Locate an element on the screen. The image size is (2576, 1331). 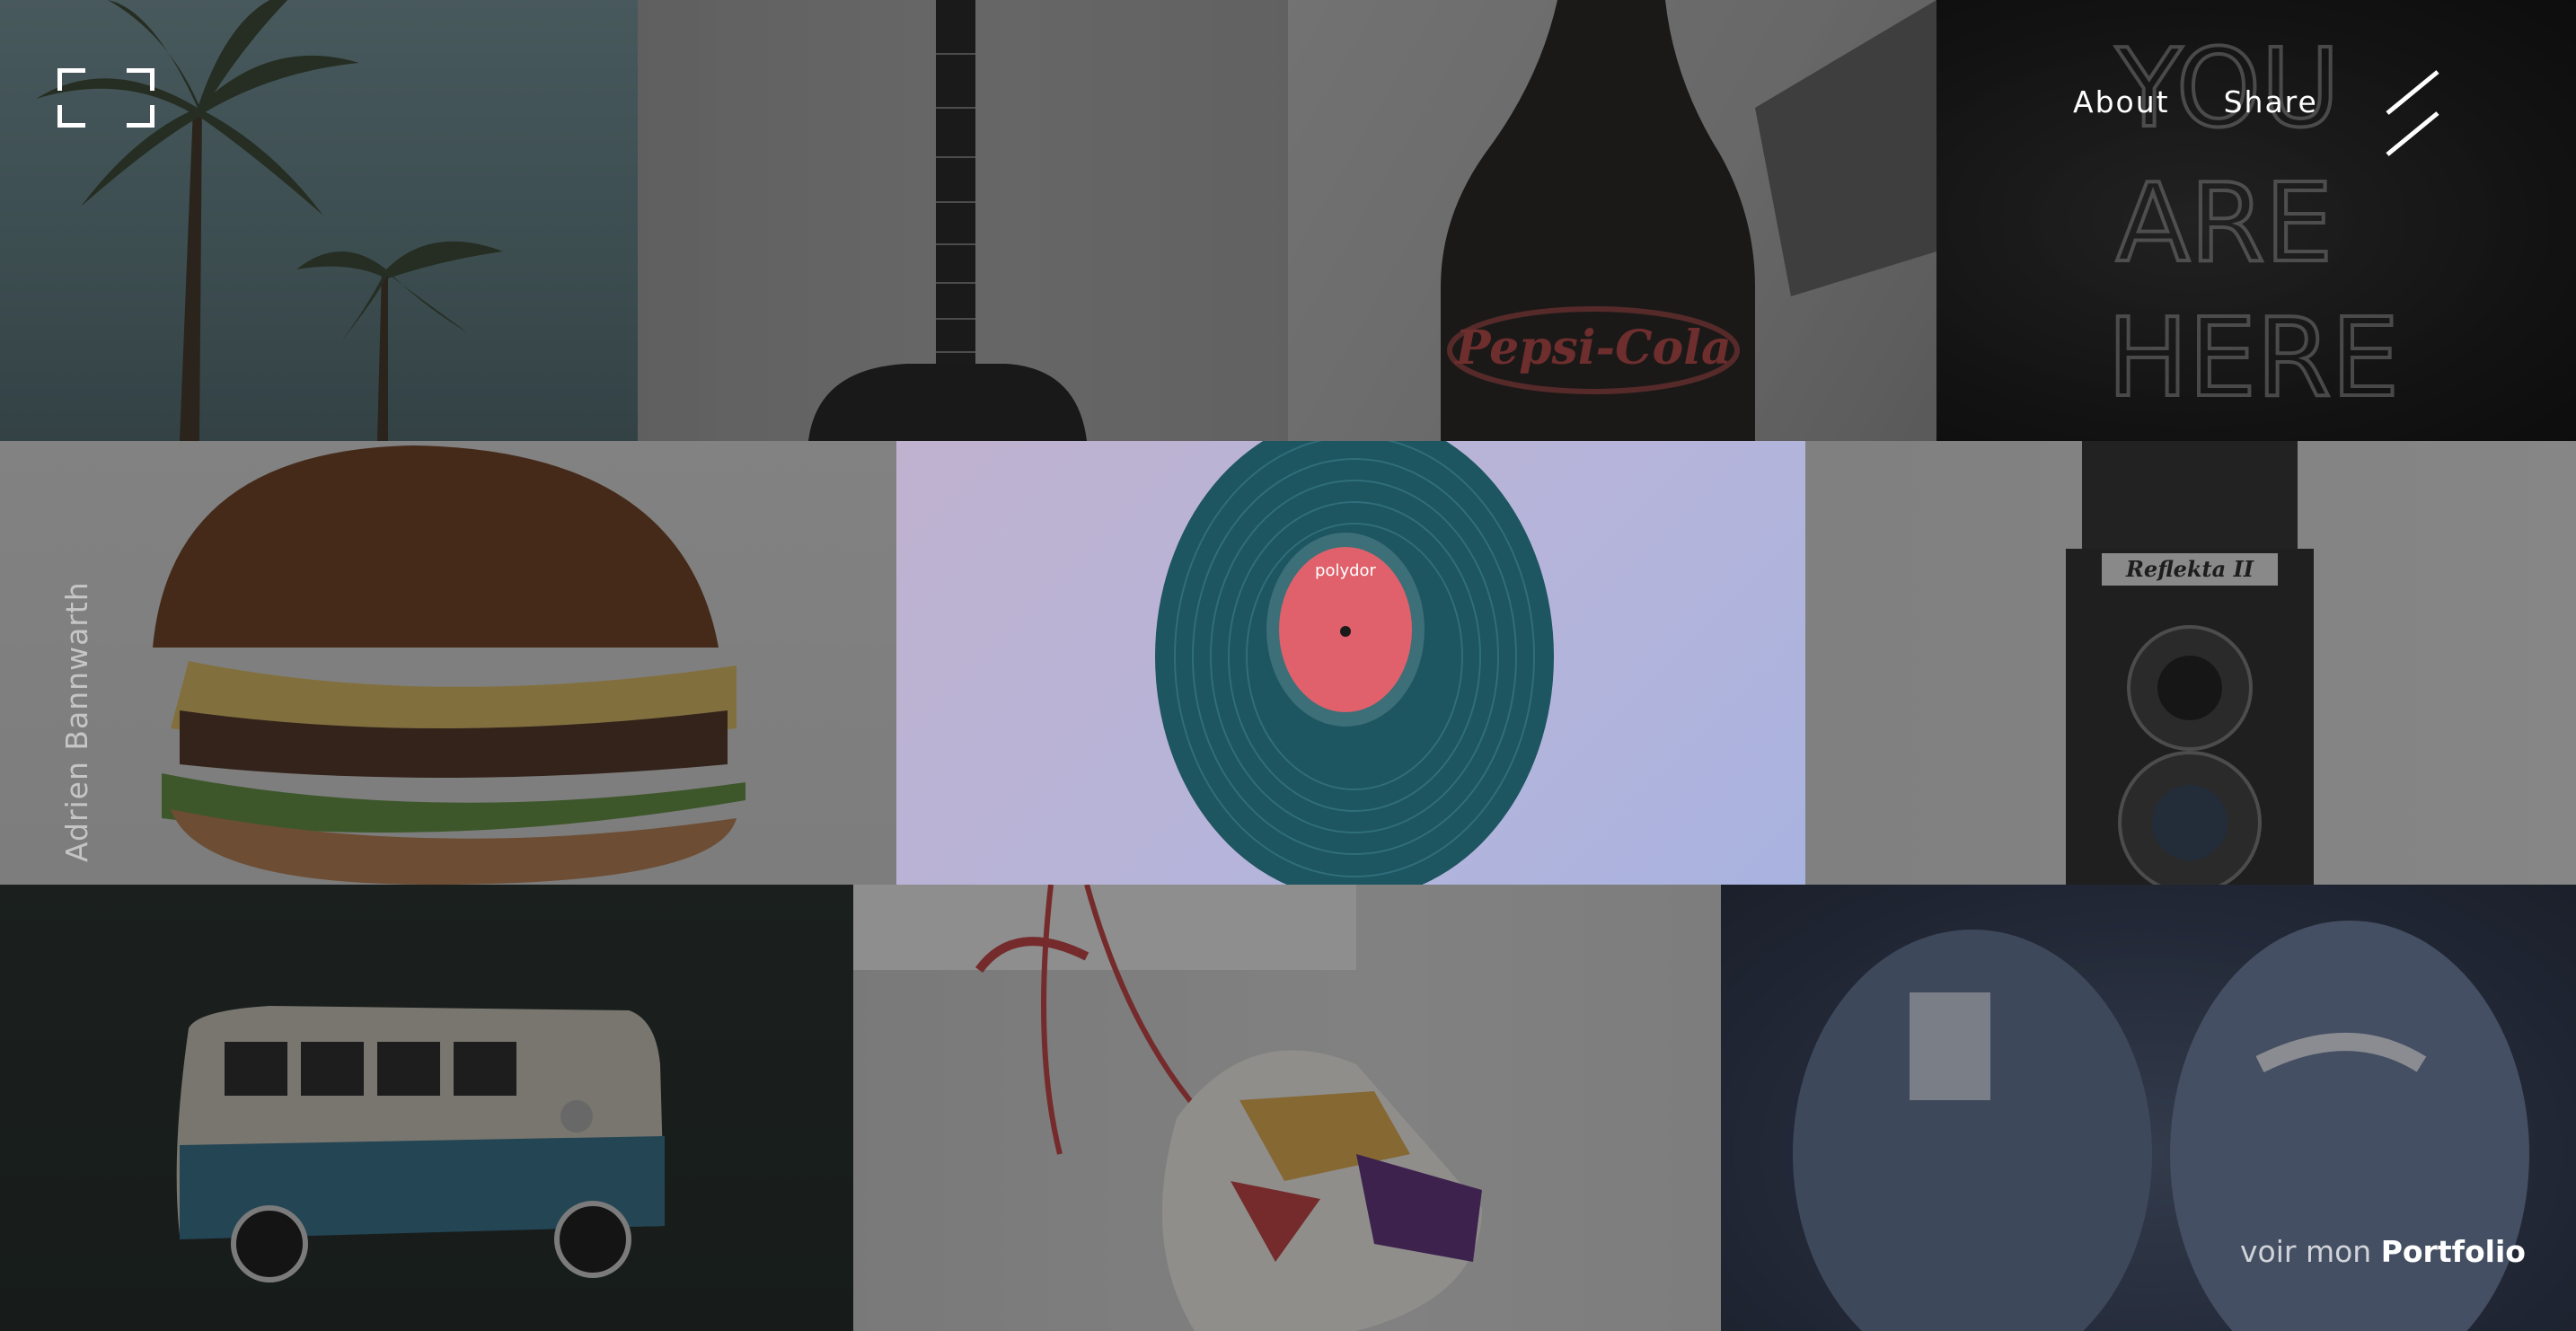
gallery-tile-van is located at coordinates (426, 1108).